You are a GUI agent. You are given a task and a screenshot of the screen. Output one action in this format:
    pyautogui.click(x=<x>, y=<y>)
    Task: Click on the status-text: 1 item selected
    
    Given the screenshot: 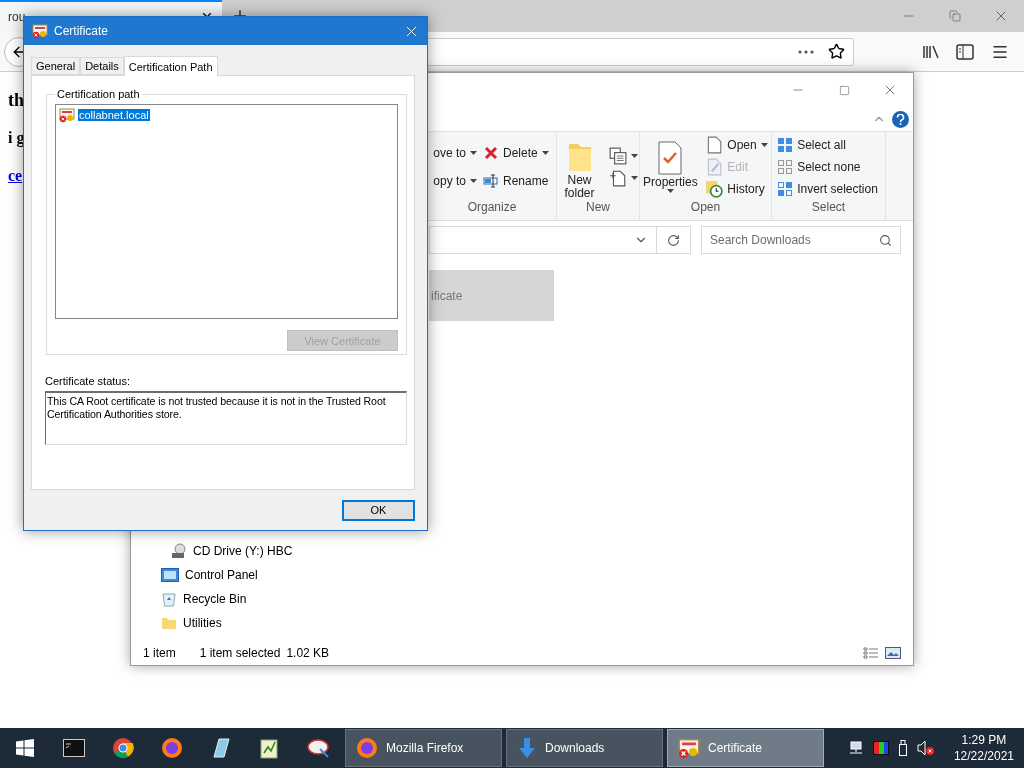 What is the action you would take?
    pyautogui.click(x=240, y=653)
    